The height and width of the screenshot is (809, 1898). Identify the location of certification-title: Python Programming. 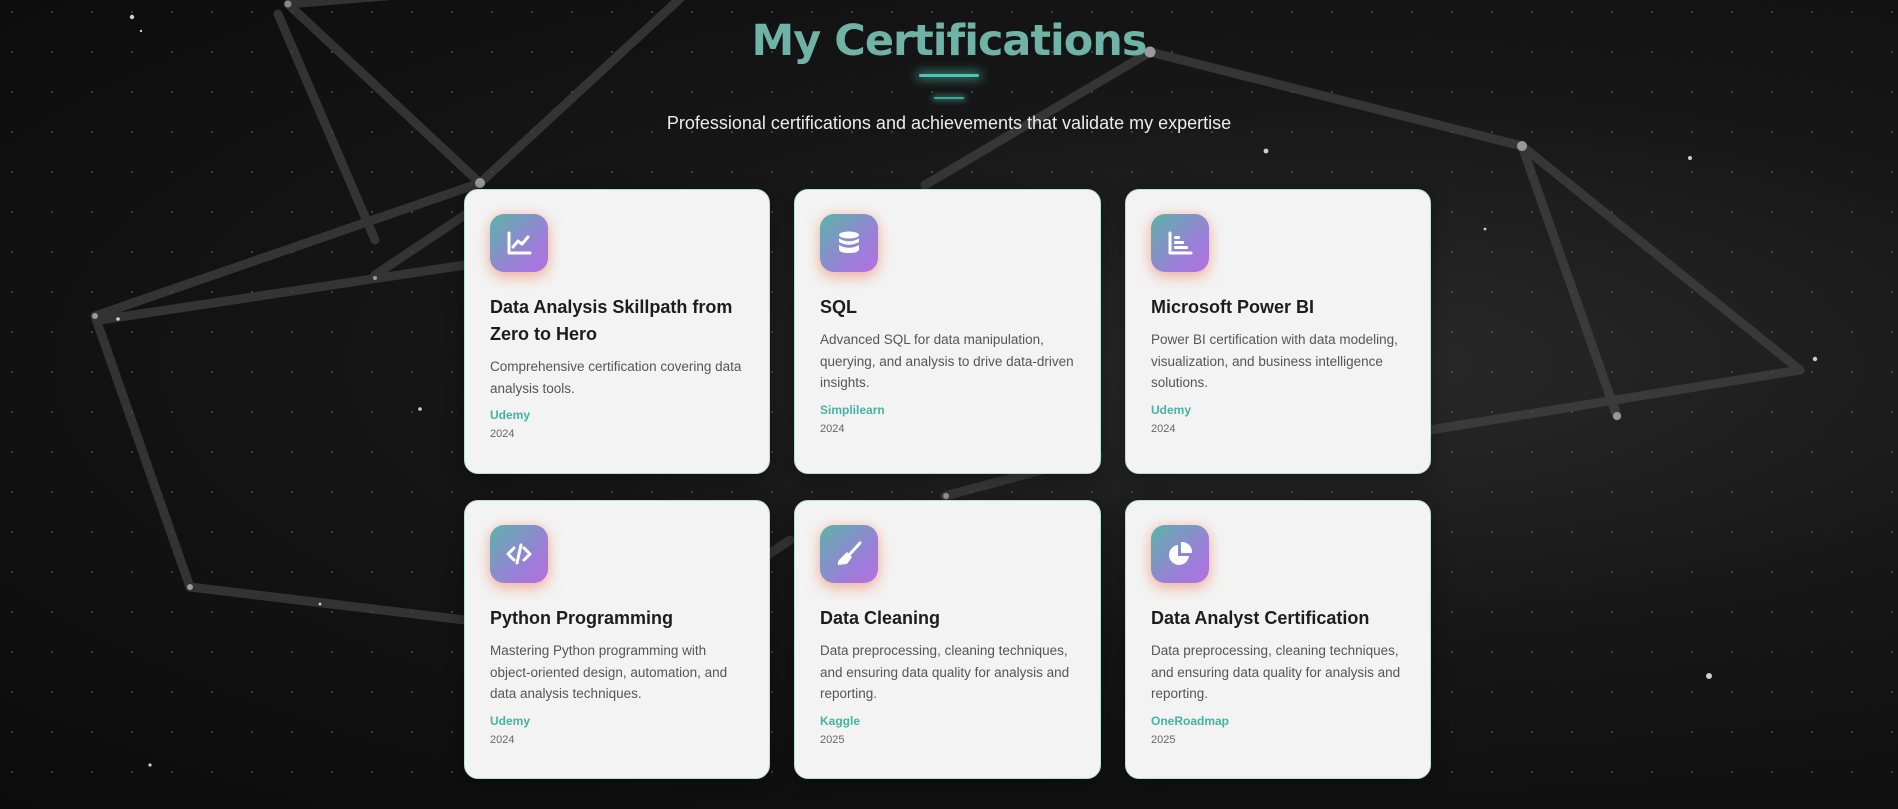
(582, 618).